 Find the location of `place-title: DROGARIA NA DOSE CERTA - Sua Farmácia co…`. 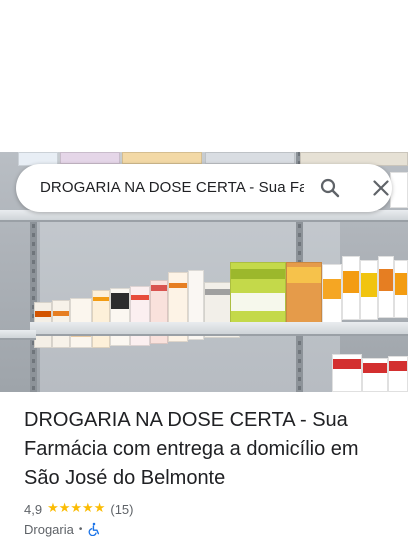

place-title: DROGARIA NA DOSE CERTA - Sua Farmácia co… is located at coordinates (191, 449).